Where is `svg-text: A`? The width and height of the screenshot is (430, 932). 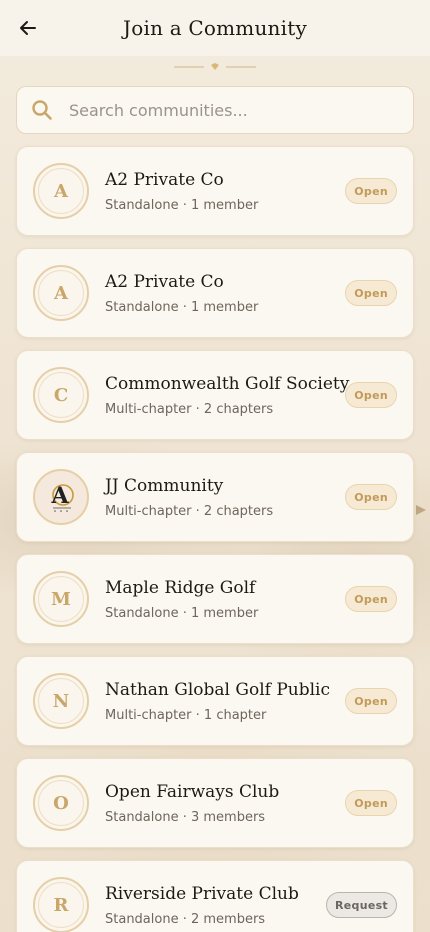 svg-text: A is located at coordinates (59, 496).